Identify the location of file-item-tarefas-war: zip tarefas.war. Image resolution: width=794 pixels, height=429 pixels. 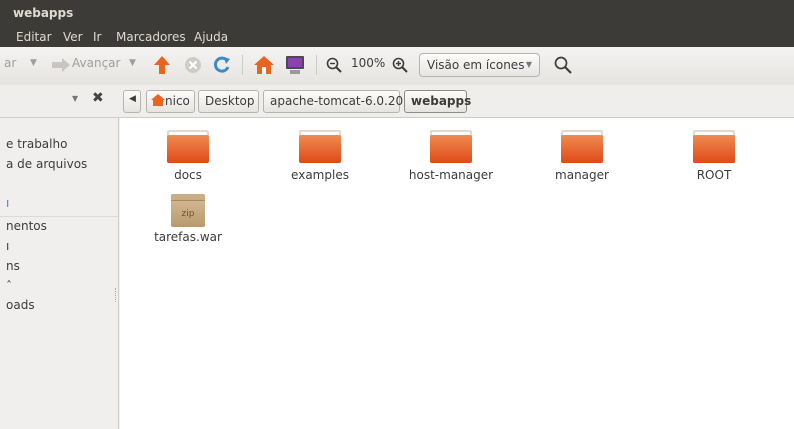
(188, 219).